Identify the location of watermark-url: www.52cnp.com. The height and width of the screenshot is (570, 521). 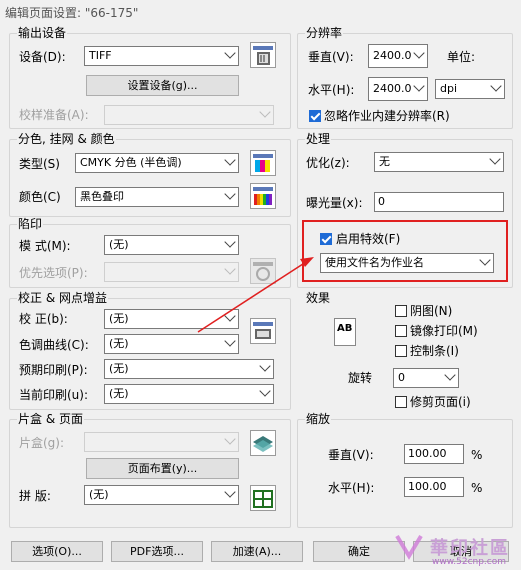
(469, 562).